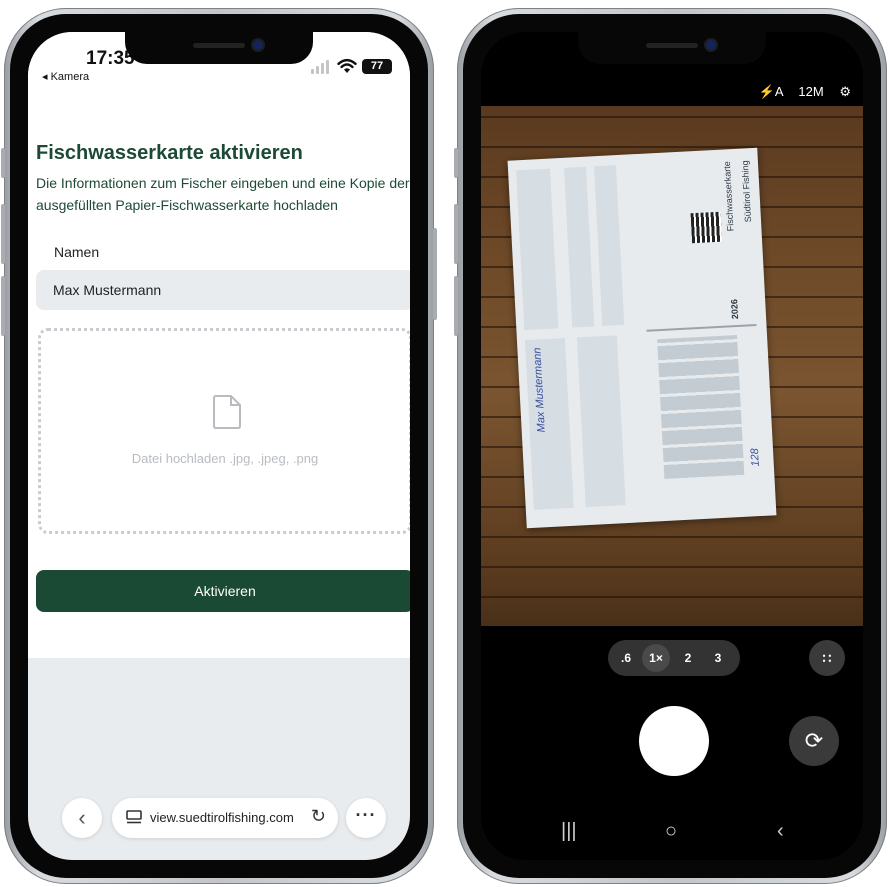 The height and width of the screenshot is (887, 891). What do you see at coordinates (82, 818) in the screenshot?
I see `chevron-left-icon: ‹` at bounding box center [82, 818].